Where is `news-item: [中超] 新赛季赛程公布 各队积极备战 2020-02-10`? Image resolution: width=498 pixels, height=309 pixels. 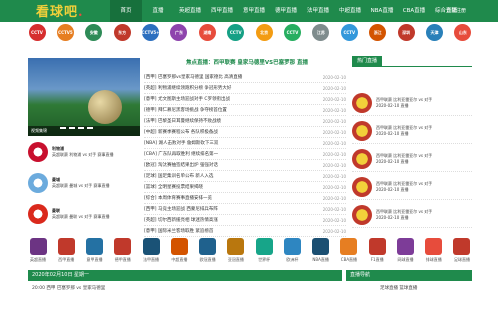 news-item: [中超] 新赛季赛程公布 各队积极备战 2020-02-10 is located at coordinates (245, 132).